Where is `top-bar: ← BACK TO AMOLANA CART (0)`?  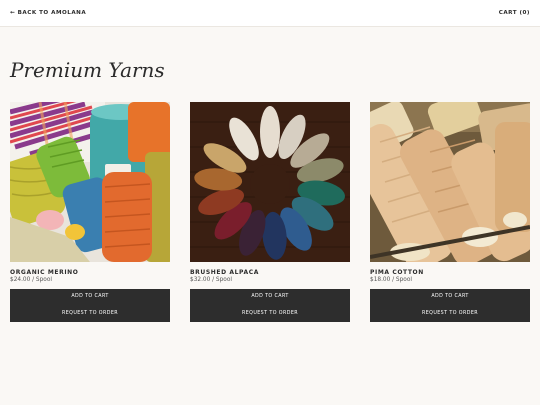
top-bar: ← BACK TO AMOLANA CART (0) is located at coordinates (270, 13).